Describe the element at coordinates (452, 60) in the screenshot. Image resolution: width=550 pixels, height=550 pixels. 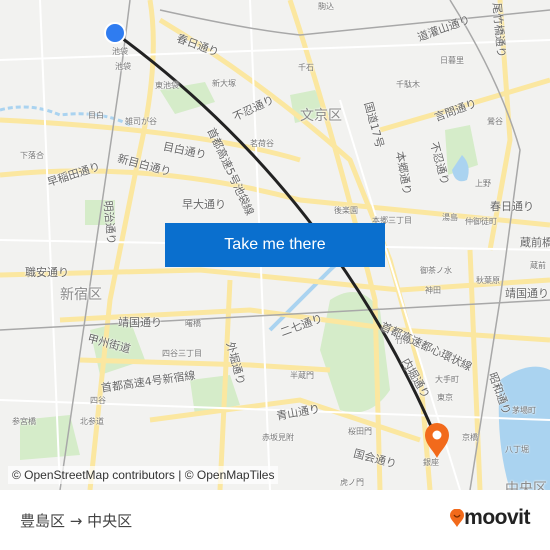
I see `map-label: 日暮里` at that location.